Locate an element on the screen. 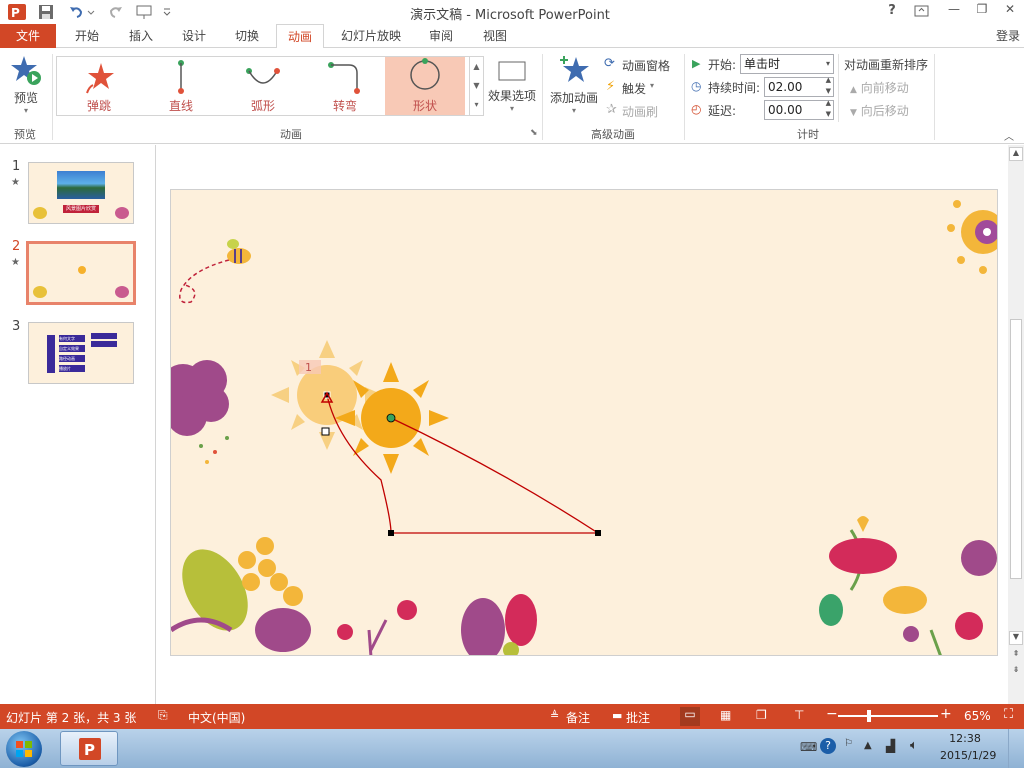 This screenshot has width=1024, height=770. group-label-preview: 预览 is located at coordinates (25, 134).